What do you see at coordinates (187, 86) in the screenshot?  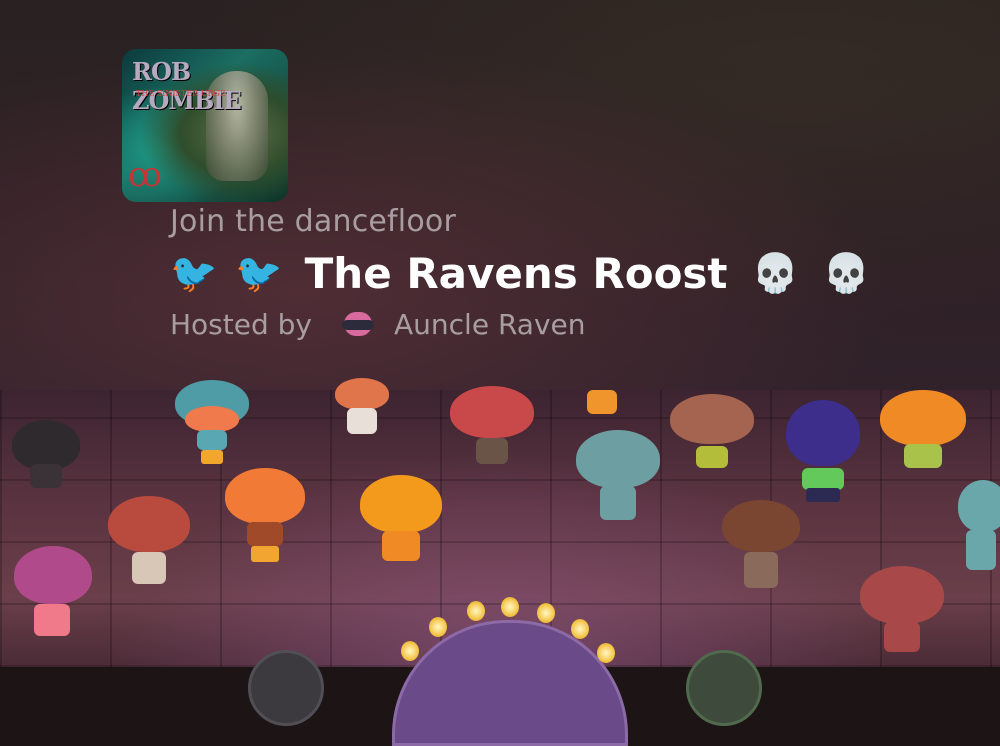 I see `album-art-logo: ROB ZOMBIE` at bounding box center [187, 86].